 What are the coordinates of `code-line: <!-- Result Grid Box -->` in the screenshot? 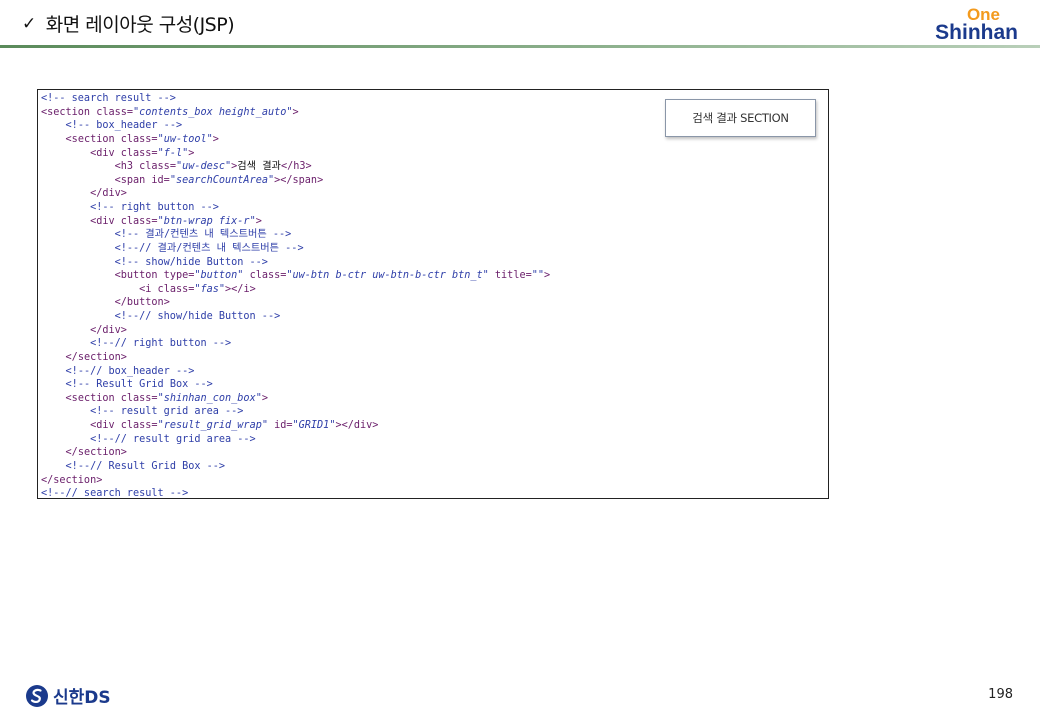 It's located at (139, 385).